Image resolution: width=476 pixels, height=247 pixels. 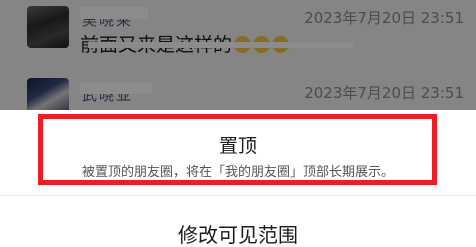 What do you see at coordinates (237, 146) in the screenshot?
I see `pin-title: 置顶` at bounding box center [237, 146].